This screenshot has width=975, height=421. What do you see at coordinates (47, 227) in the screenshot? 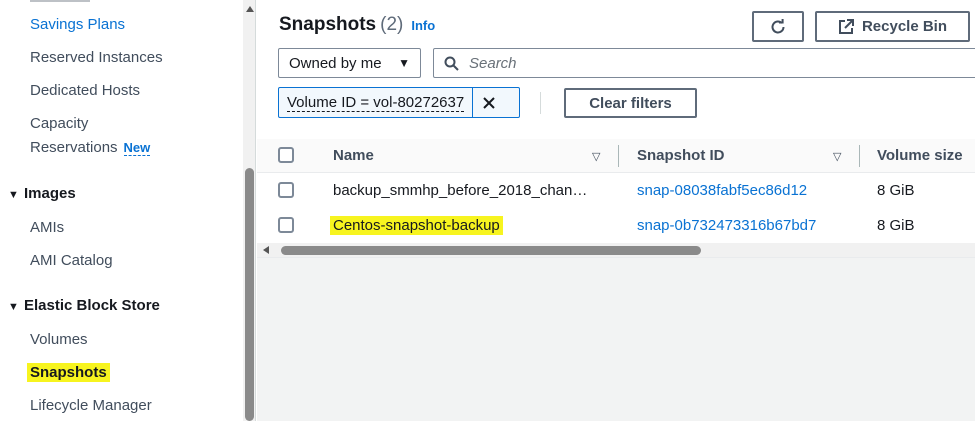
I see `sidebar-item-amis: AMIs` at bounding box center [47, 227].